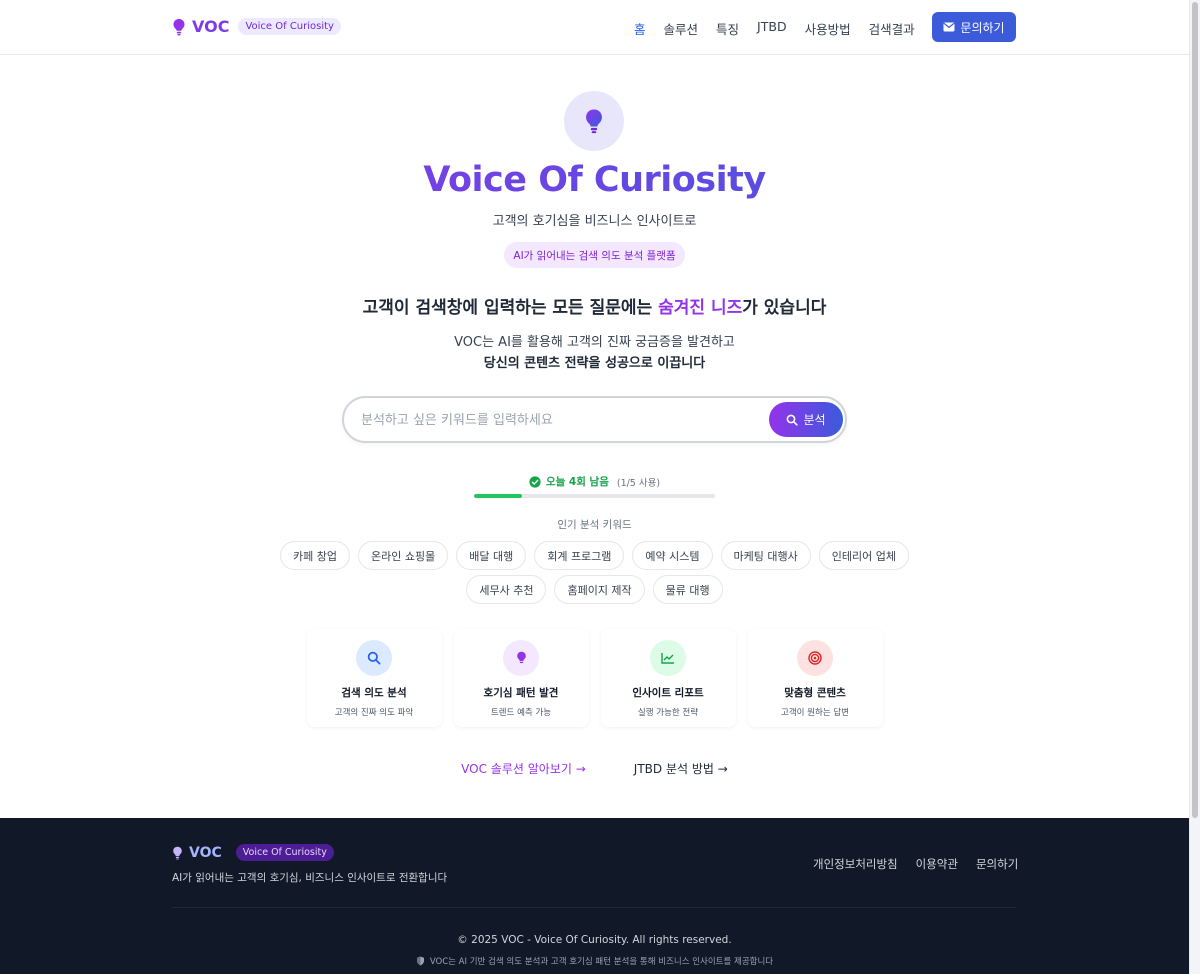 The width and height of the screenshot is (1200, 974). What do you see at coordinates (815, 678) in the screenshot?
I see `feature-card-custom-content: 맞춤형 콘텐츠 고객이 원하는 답변` at bounding box center [815, 678].